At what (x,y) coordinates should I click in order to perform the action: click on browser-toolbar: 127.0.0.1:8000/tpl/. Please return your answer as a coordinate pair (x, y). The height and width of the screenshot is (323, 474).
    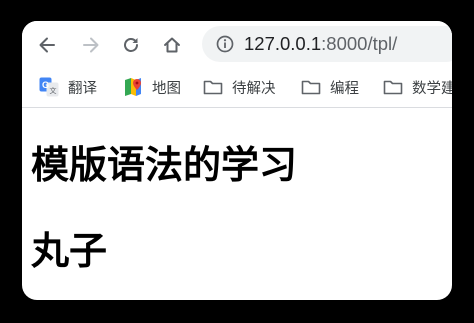
    Looking at the image, I should click on (237, 44).